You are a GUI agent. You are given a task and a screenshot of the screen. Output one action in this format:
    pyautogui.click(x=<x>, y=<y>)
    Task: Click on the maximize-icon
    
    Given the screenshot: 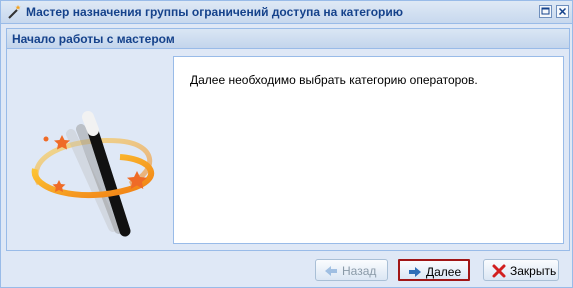 What is the action you would take?
    pyautogui.click(x=545, y=11)
    